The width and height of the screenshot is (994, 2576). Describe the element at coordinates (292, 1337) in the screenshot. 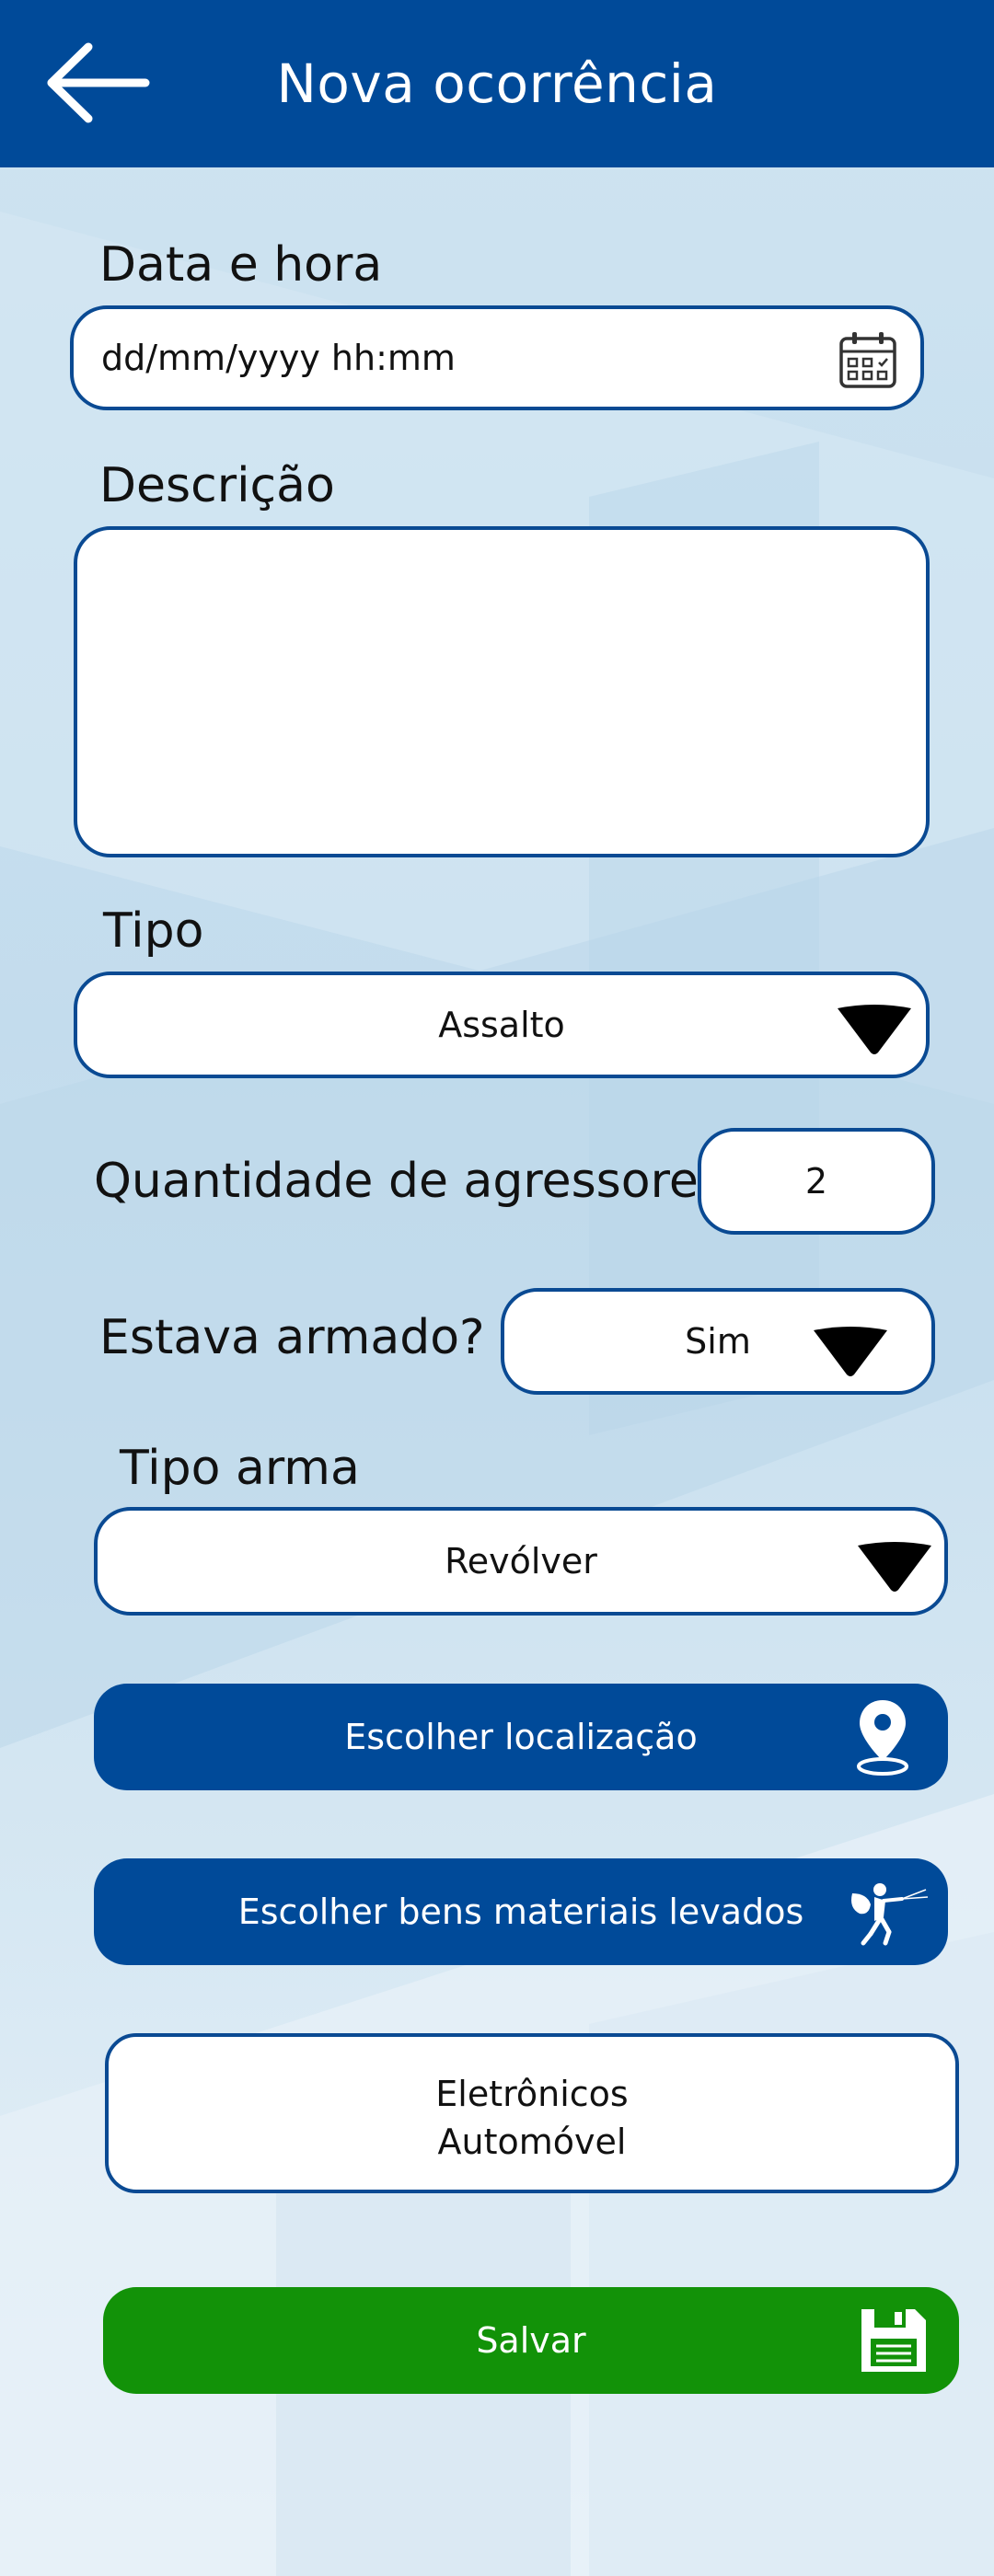

I see `armed-label: Estava armado?` at that location.